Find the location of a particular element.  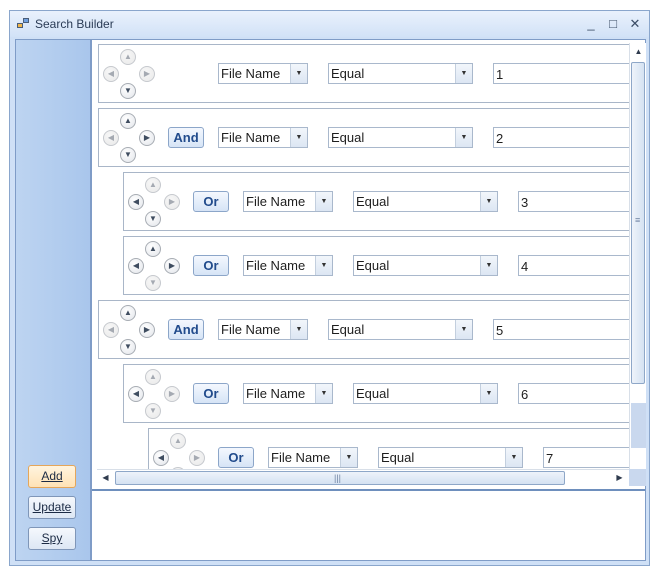

window-title: Search Builder is located at coordinates (74, 24).